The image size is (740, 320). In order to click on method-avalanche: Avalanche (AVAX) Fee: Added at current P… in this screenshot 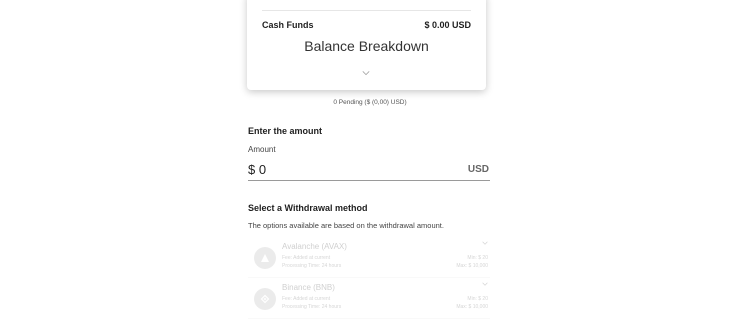, I will do `click(369, 259)`.